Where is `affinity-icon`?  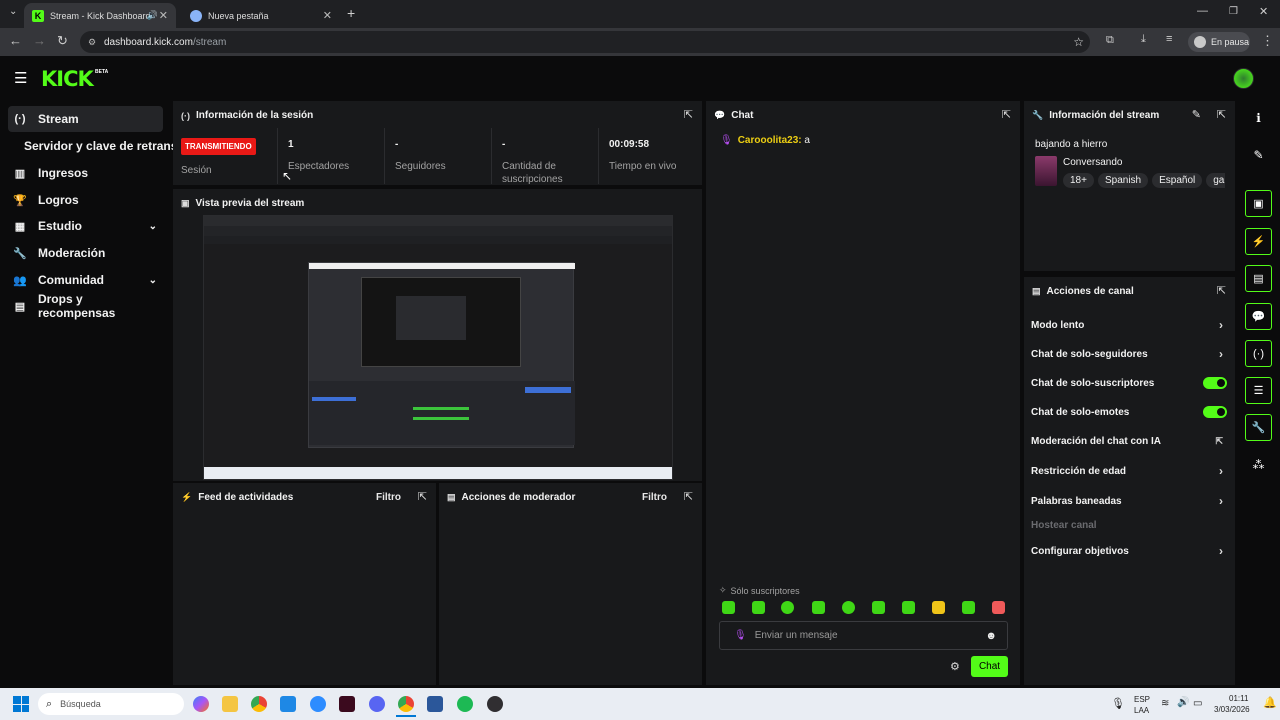 affinity-icon is located at coordinates (347, 704).